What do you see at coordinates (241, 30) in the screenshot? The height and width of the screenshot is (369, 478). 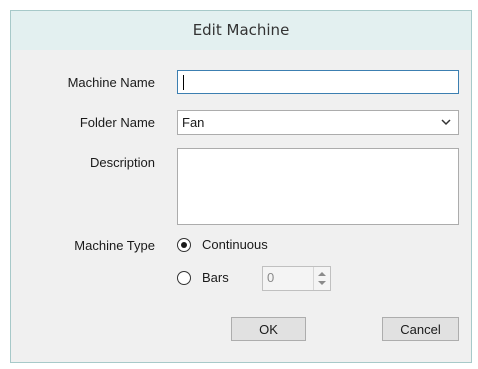 I see `dialog-title: Edit Machine` at bounding box center [241, 30].